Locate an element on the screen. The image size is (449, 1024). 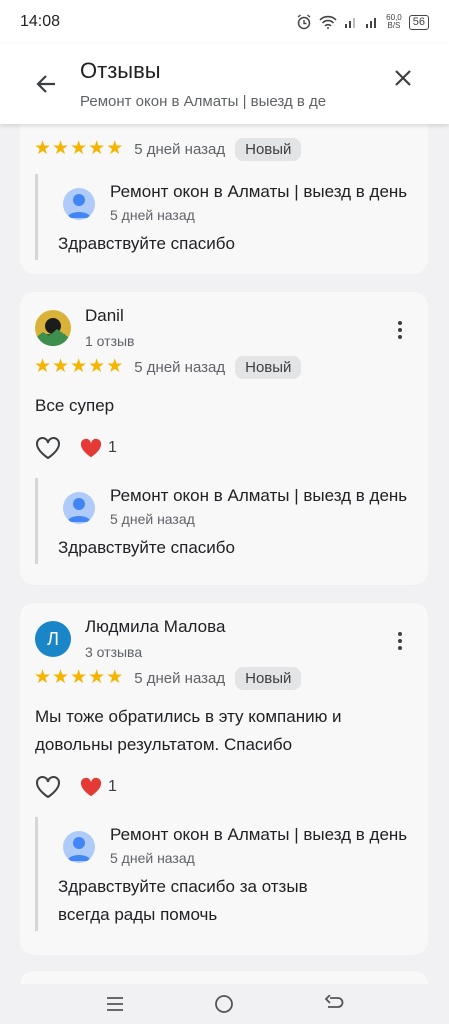
battery-indicator: 56 is located at coordinates (418, 22).